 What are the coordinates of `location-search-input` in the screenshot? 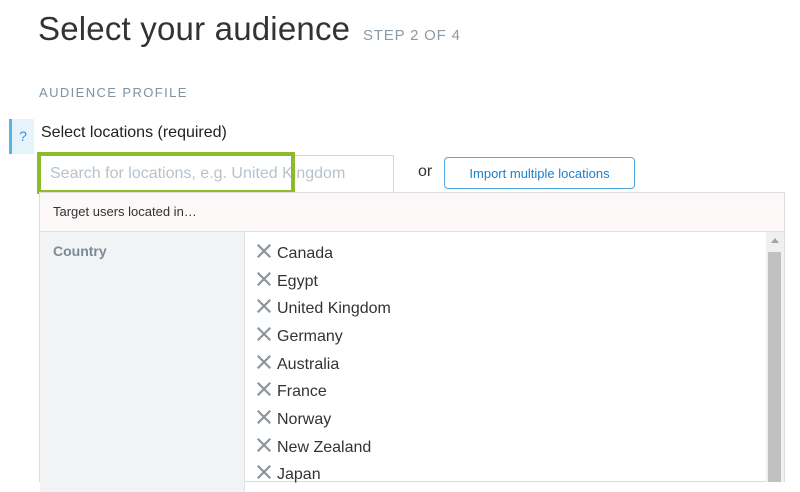 It's located at (216, 174).